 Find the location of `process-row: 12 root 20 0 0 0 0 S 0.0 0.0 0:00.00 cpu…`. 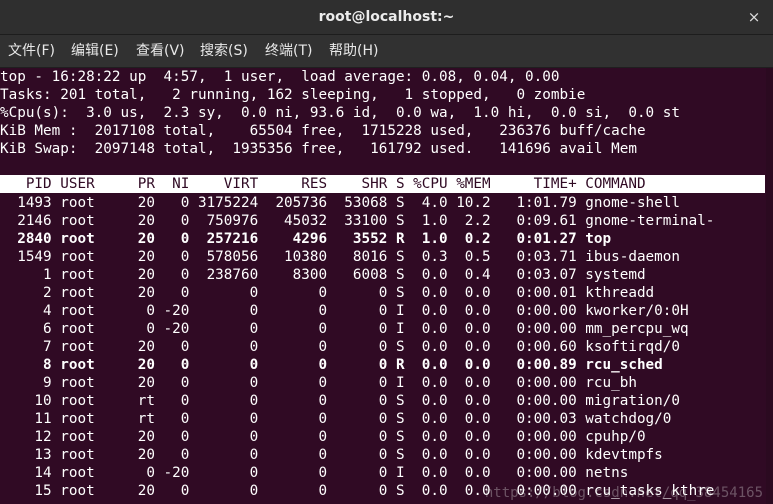

process-row: 12 root 20 0 0 0 0 S 0.0 0.0 0:00.00 cpu… is located at coordinates (323, 437).